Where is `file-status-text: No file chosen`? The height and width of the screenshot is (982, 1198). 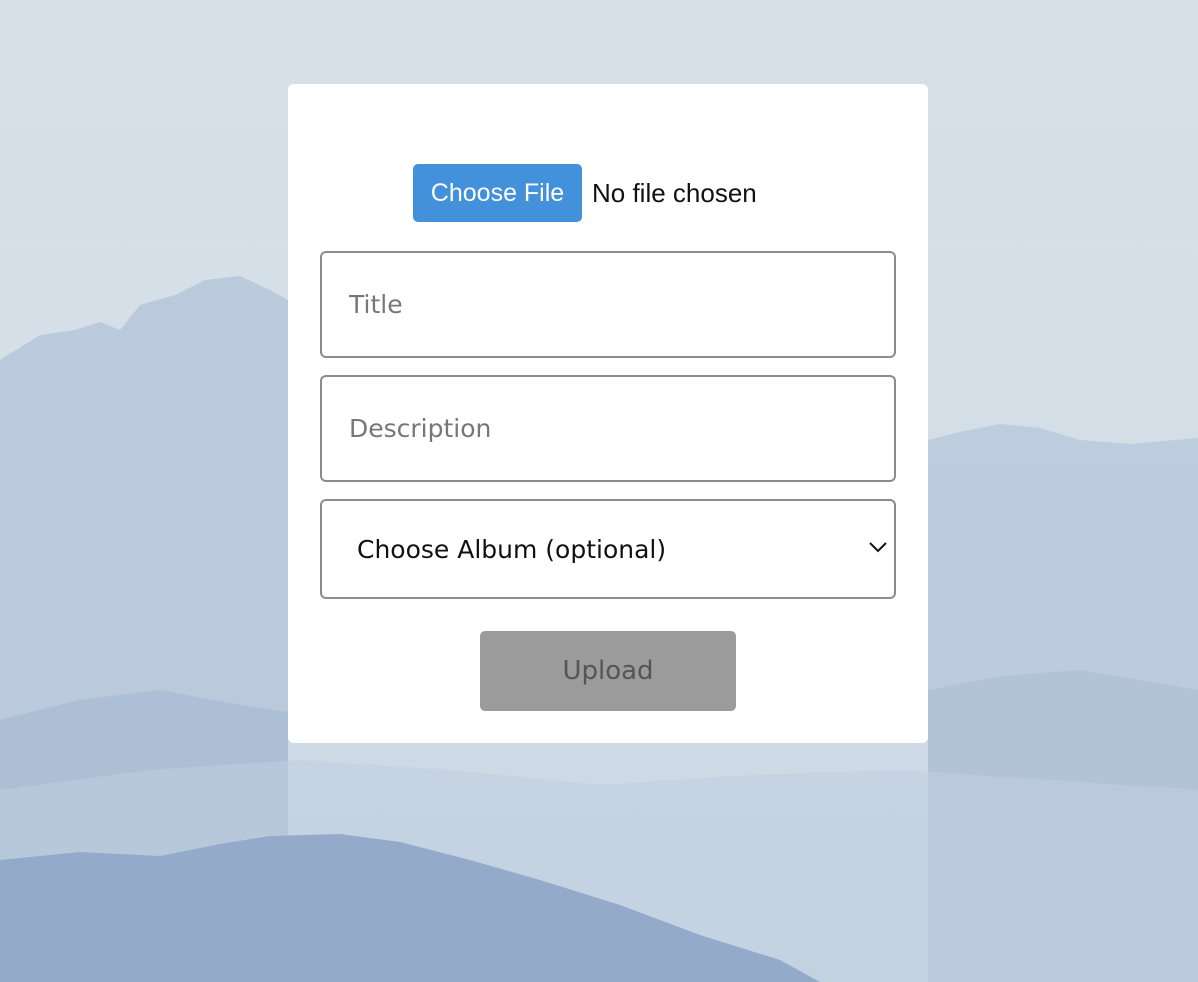 file-status-text: No file chosen is located at coordinates (674, 192).